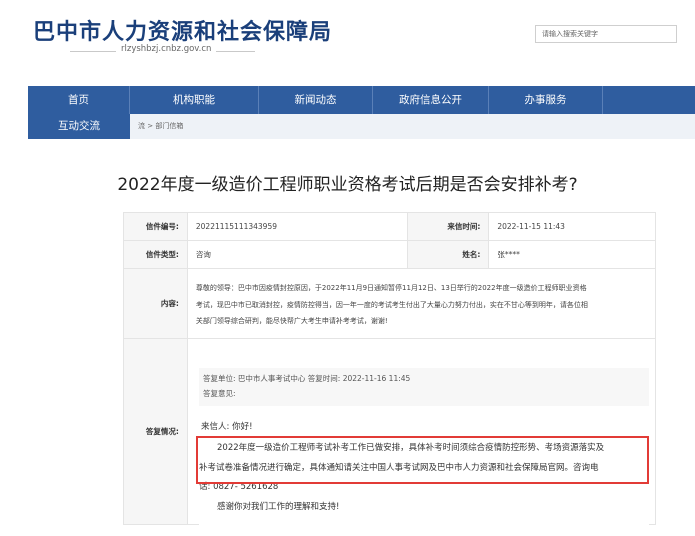 The image size is (695, 536). What do you see at coordinates (606, 34) in the screenshot?
I see `search-input: 请输入搜索关键字` at bounding box center [606, 34].